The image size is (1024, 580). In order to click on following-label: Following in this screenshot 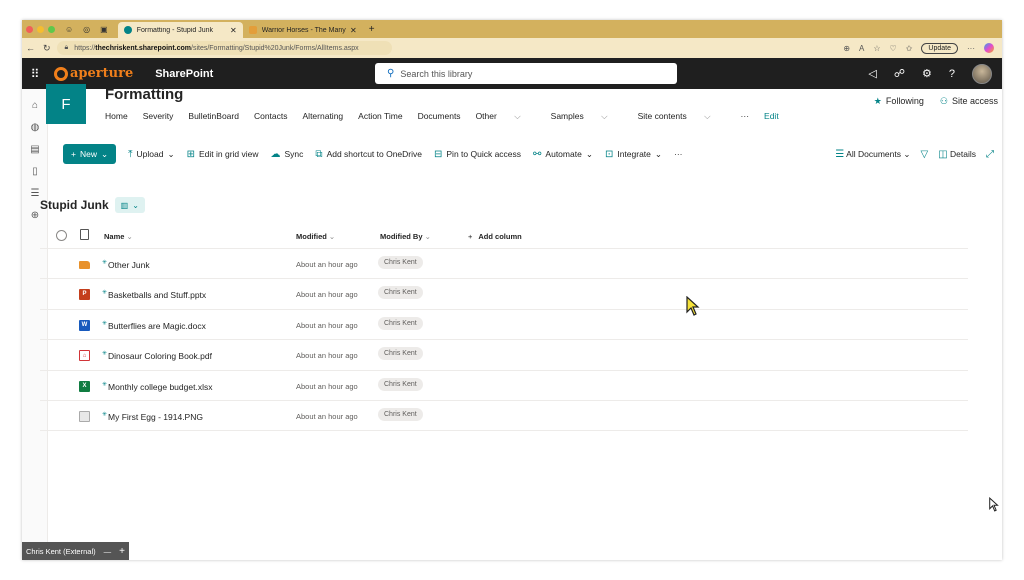, I will do `click(904, 101)`.